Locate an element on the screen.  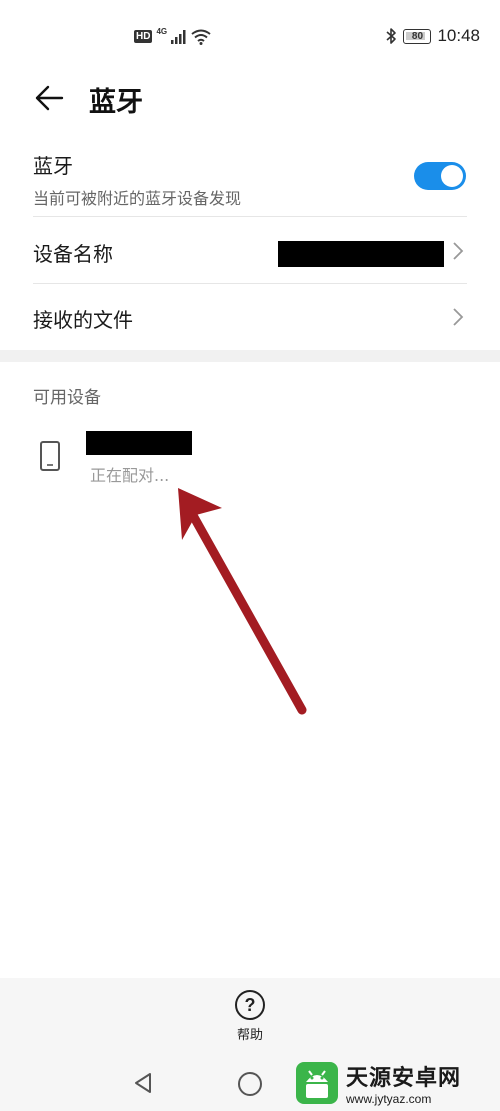
bluetooth-row-title: 蓝牙 is located at coordinates (53, 166).